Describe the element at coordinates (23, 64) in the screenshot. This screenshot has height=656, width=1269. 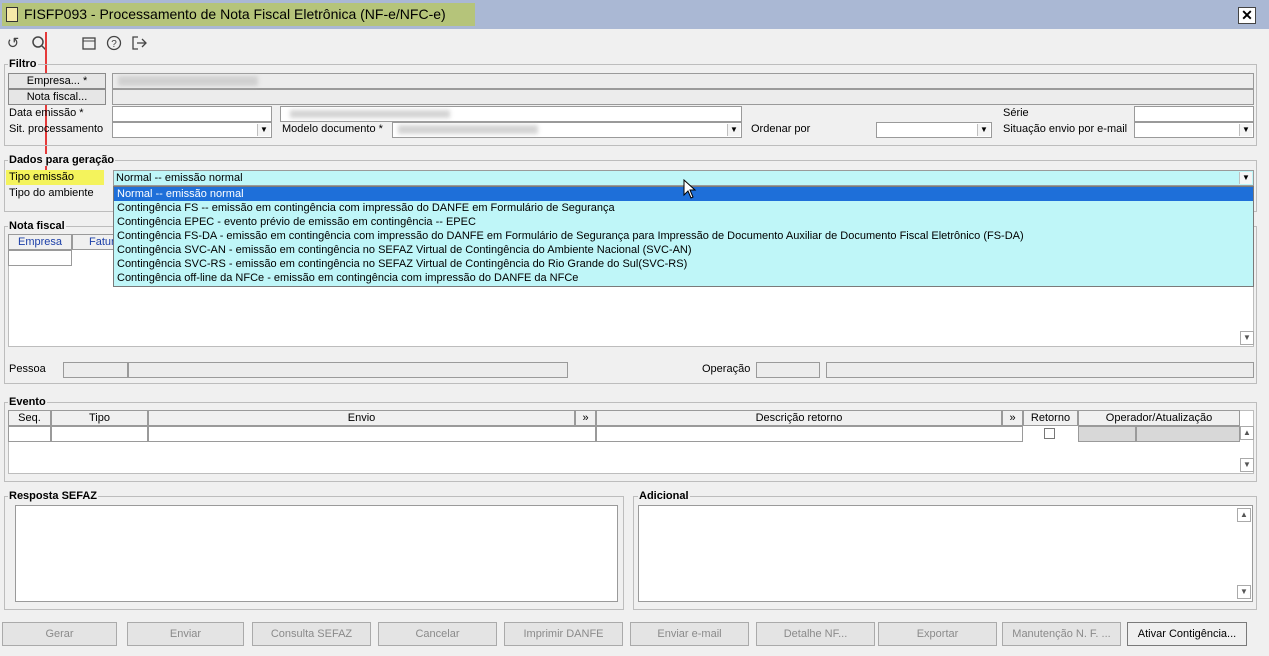
I see `filtro-title: Filtro` at that location.